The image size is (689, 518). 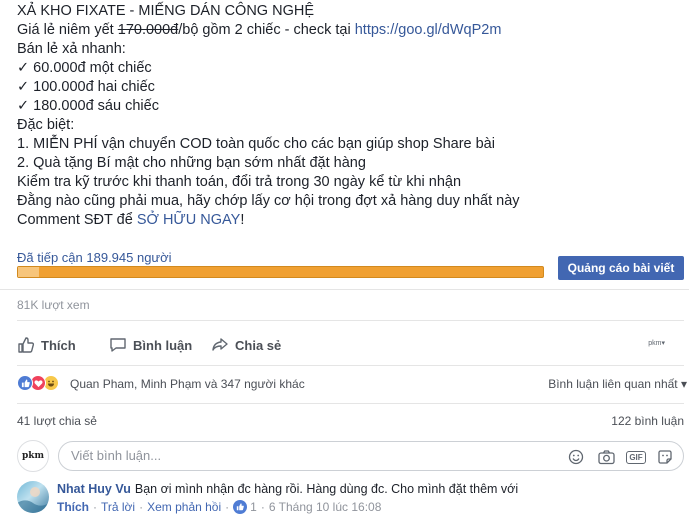 I want to click on post-line: ✓ 100.000đ hai chiếc, so click(x=86, y=87).